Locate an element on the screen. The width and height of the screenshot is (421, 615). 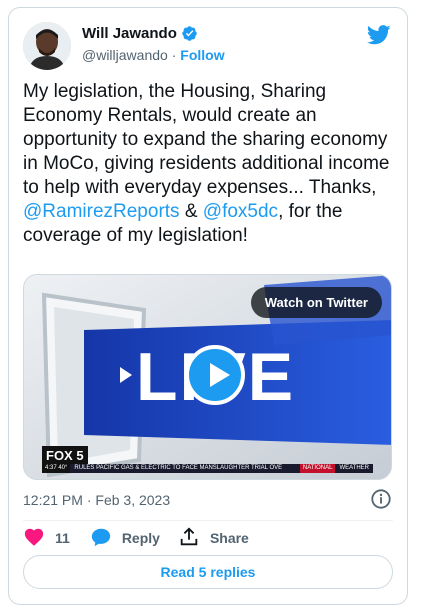
mention-link: @RamirezReports is located at coordinates (101, 211).